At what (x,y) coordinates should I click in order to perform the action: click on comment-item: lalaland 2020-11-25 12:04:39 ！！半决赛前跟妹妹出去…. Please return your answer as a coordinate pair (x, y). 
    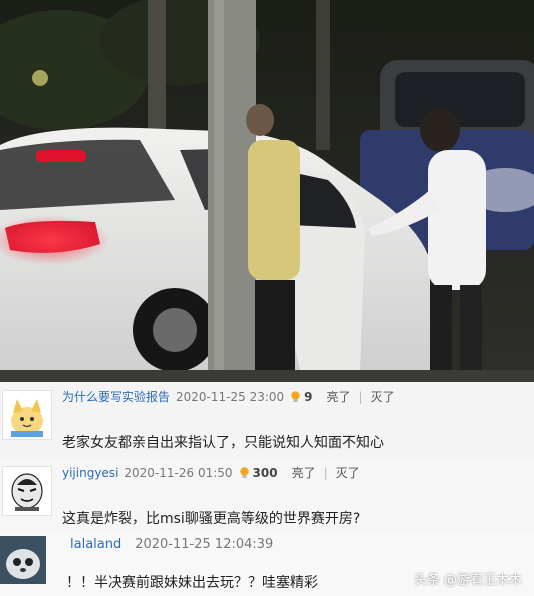
    Looking at the image, I should click on (267, 565).